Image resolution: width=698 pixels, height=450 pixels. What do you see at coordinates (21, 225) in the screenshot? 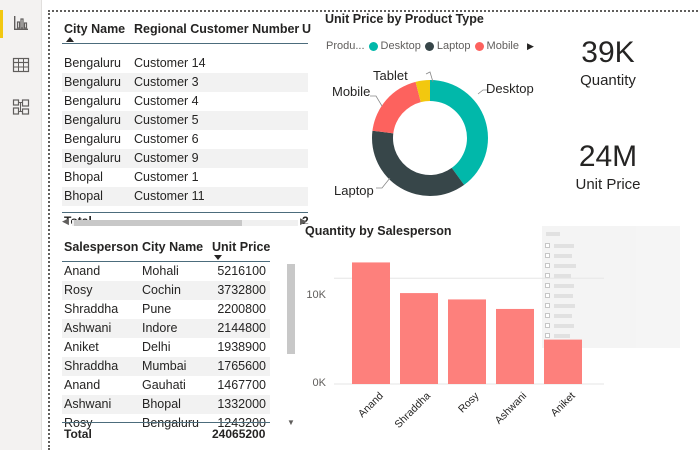
I see `left-nav` at bounding box center [21, 225].